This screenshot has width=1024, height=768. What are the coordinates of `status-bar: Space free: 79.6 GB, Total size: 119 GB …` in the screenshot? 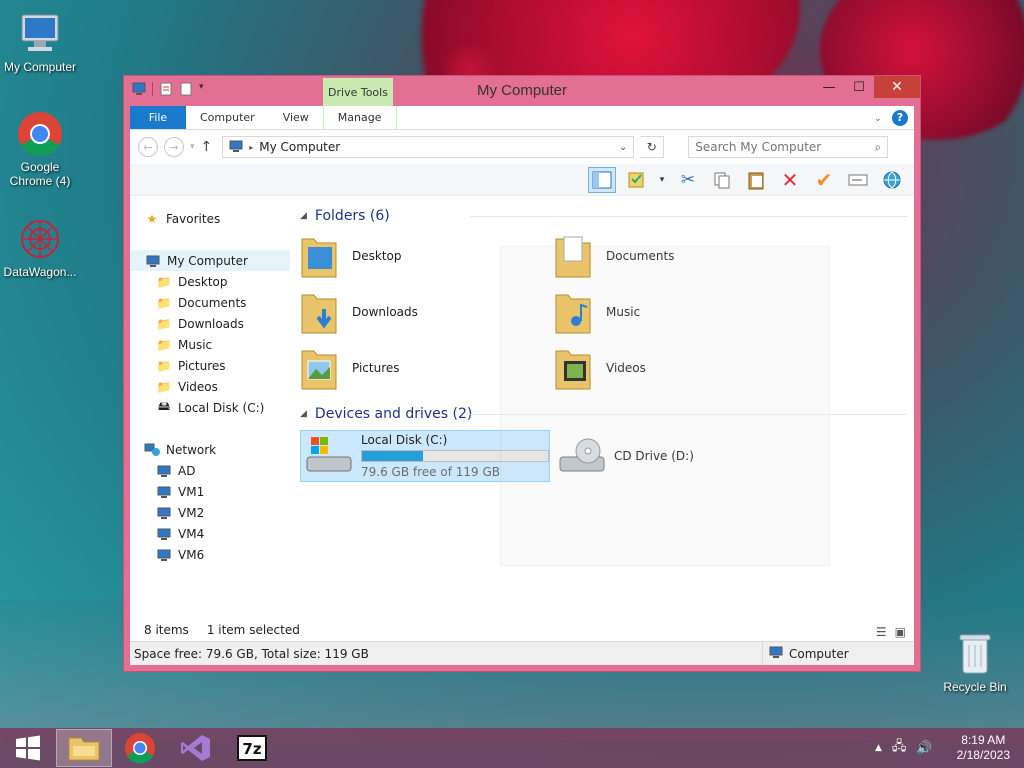 It's located at (522, 653).